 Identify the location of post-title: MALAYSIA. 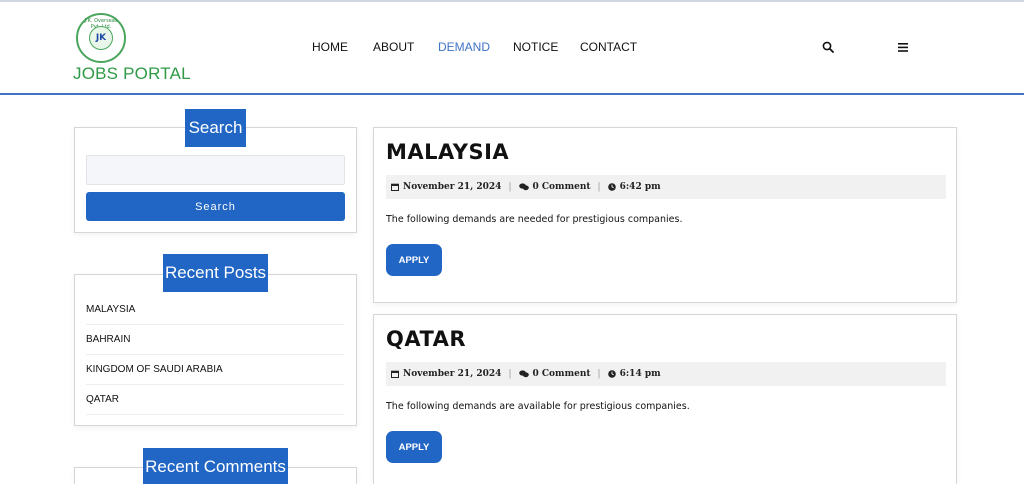
(447, 152).